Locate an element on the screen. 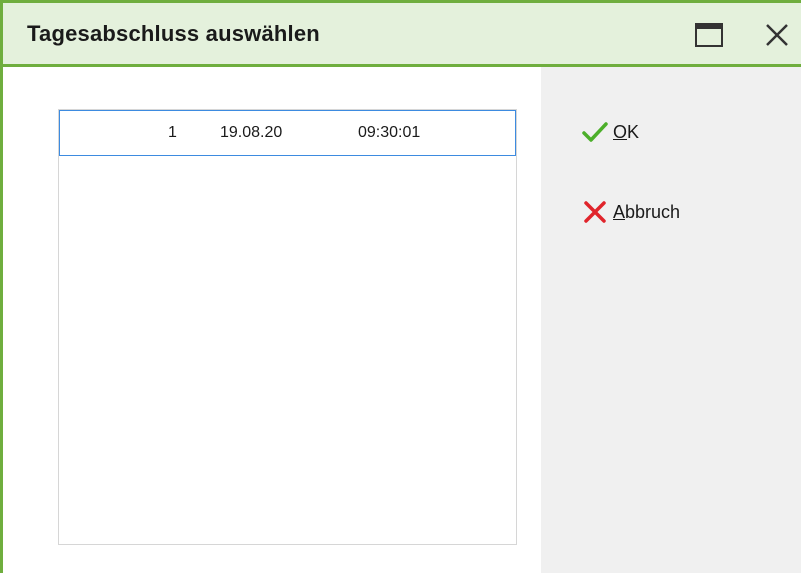 The height and width of the screenshot is (573, 801). dialog-title: Tagesabschluss auswählen is located at coordinates (173, 33).